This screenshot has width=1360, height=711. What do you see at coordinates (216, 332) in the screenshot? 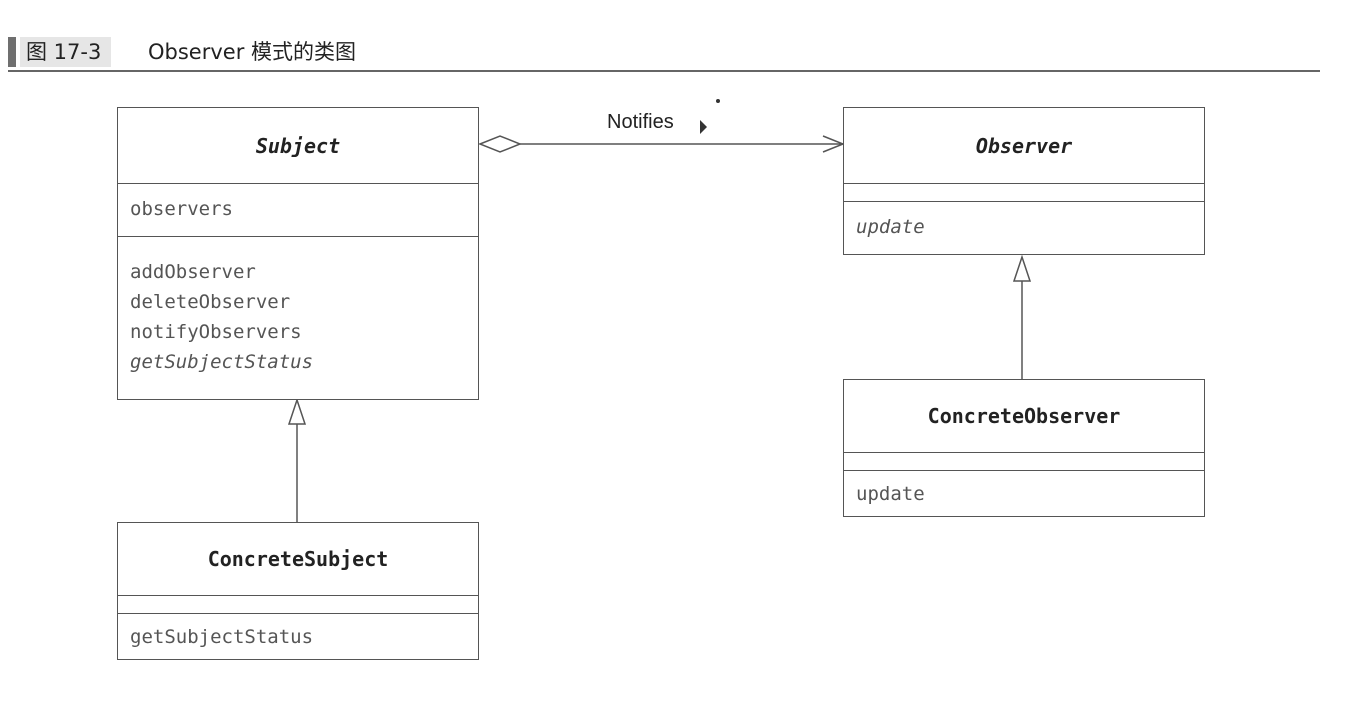
I see `method-notify-observers: notifyObservers` at bounding box center [216, 332].